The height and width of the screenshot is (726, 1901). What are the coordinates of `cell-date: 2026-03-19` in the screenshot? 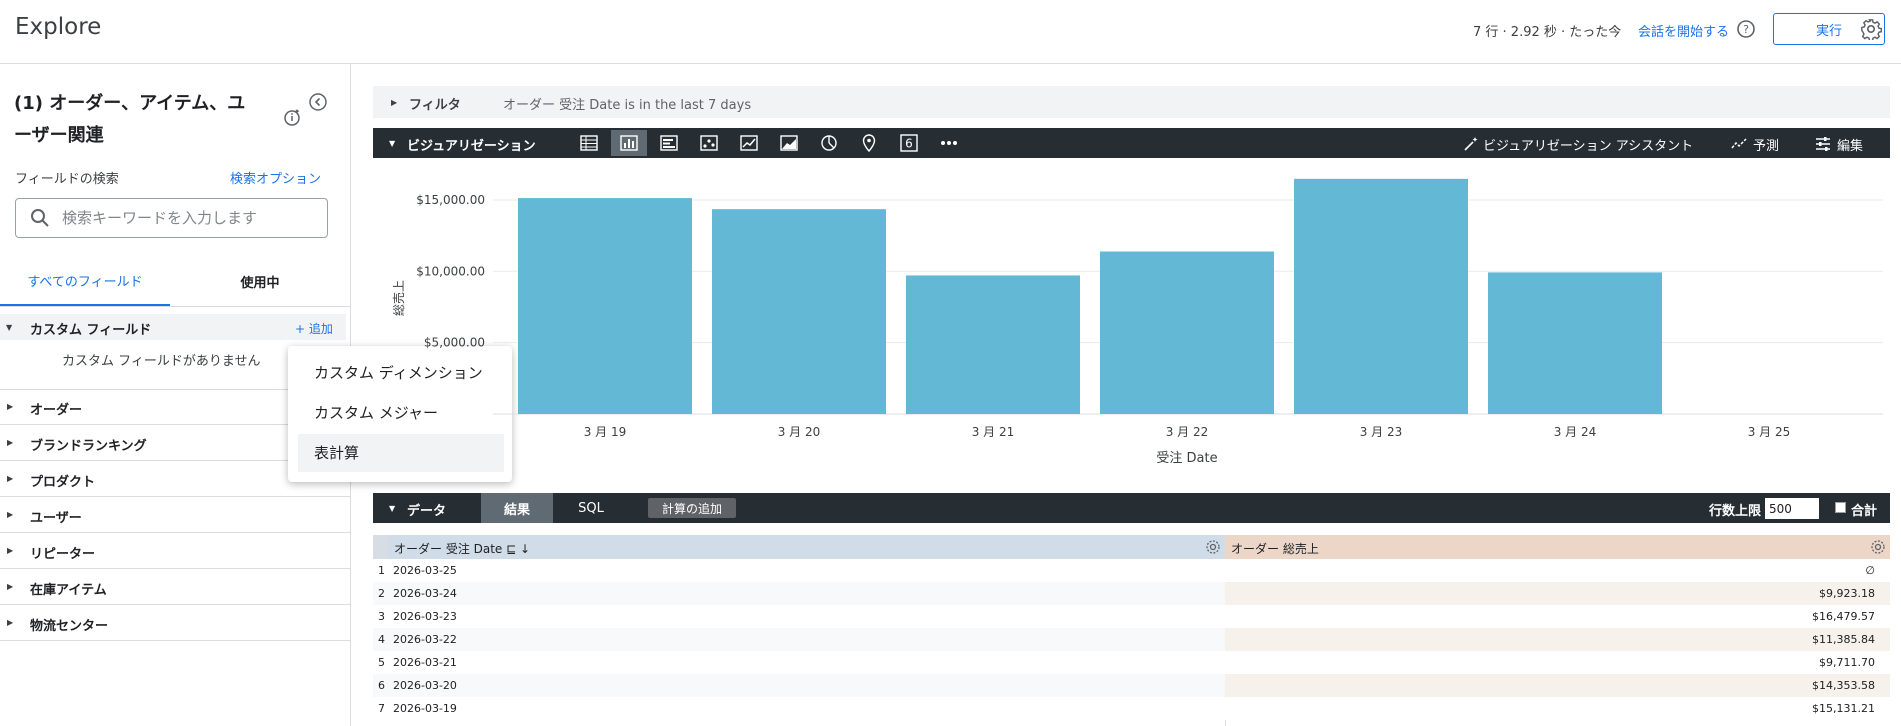 It's located at (425, 708).